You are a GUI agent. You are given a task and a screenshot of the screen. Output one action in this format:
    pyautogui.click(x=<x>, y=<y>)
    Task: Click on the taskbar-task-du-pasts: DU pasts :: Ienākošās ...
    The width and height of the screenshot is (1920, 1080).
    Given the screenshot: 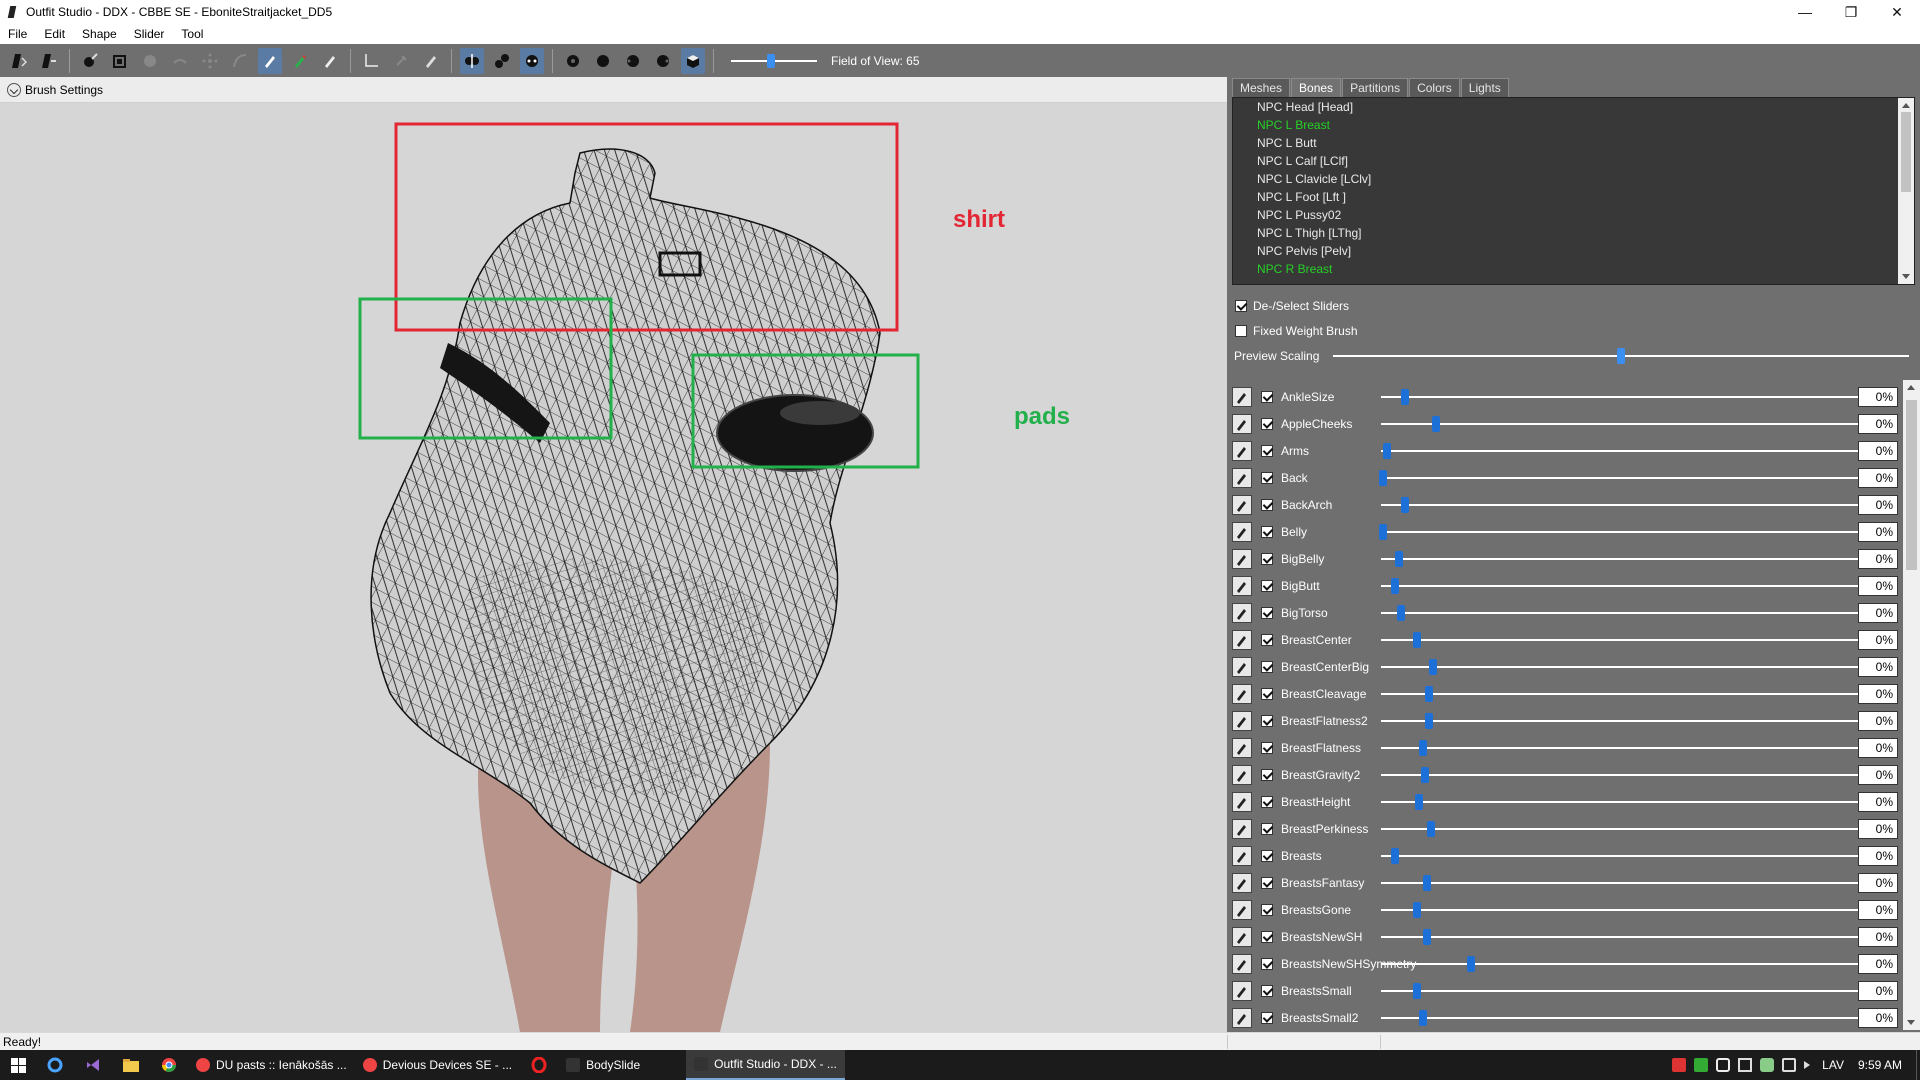 What is the action you would take?
    pyautogui.click(x=271, y=1065)
    